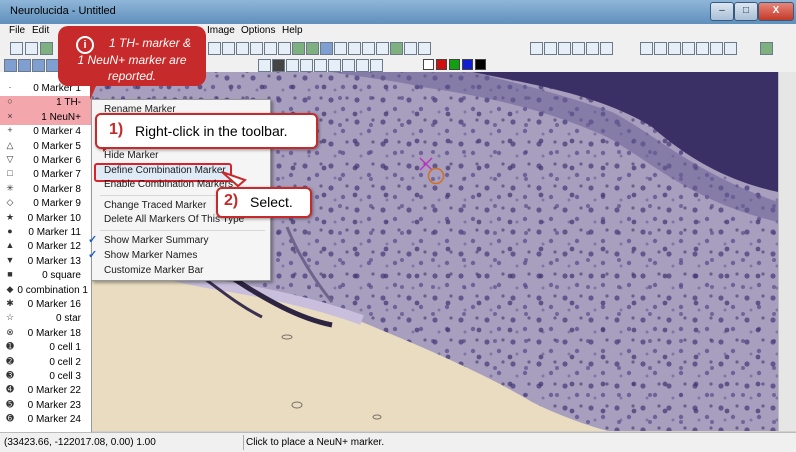  I want to click on step1-number: 1), so click(116, 129).